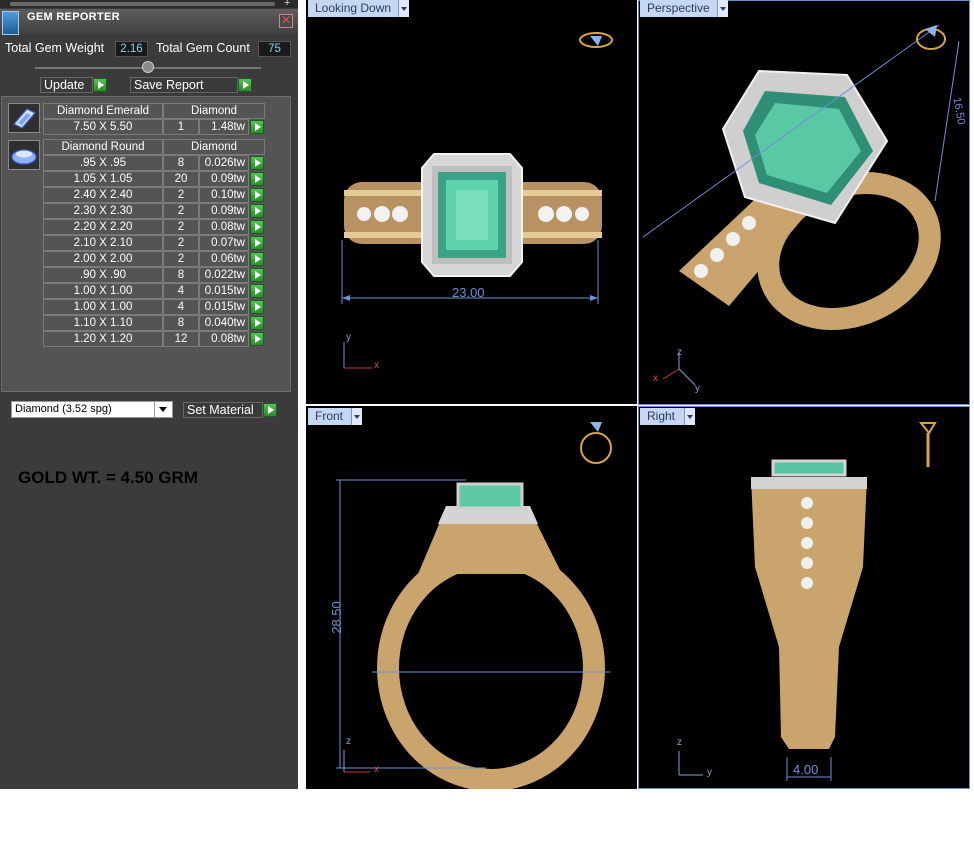 The image size is (974, 848). Describe the element at coordinates (224, 163) in the screenshot. I see `gem-row-weight: 0.026tw` at that location.